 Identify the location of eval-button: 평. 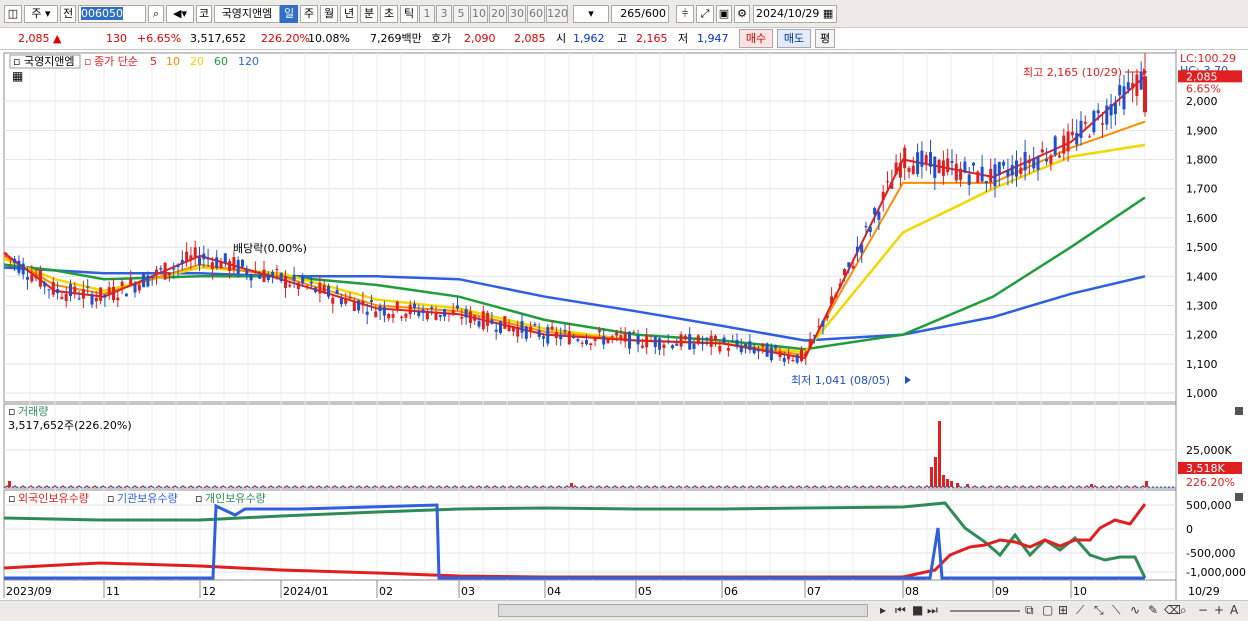
(825, 38).